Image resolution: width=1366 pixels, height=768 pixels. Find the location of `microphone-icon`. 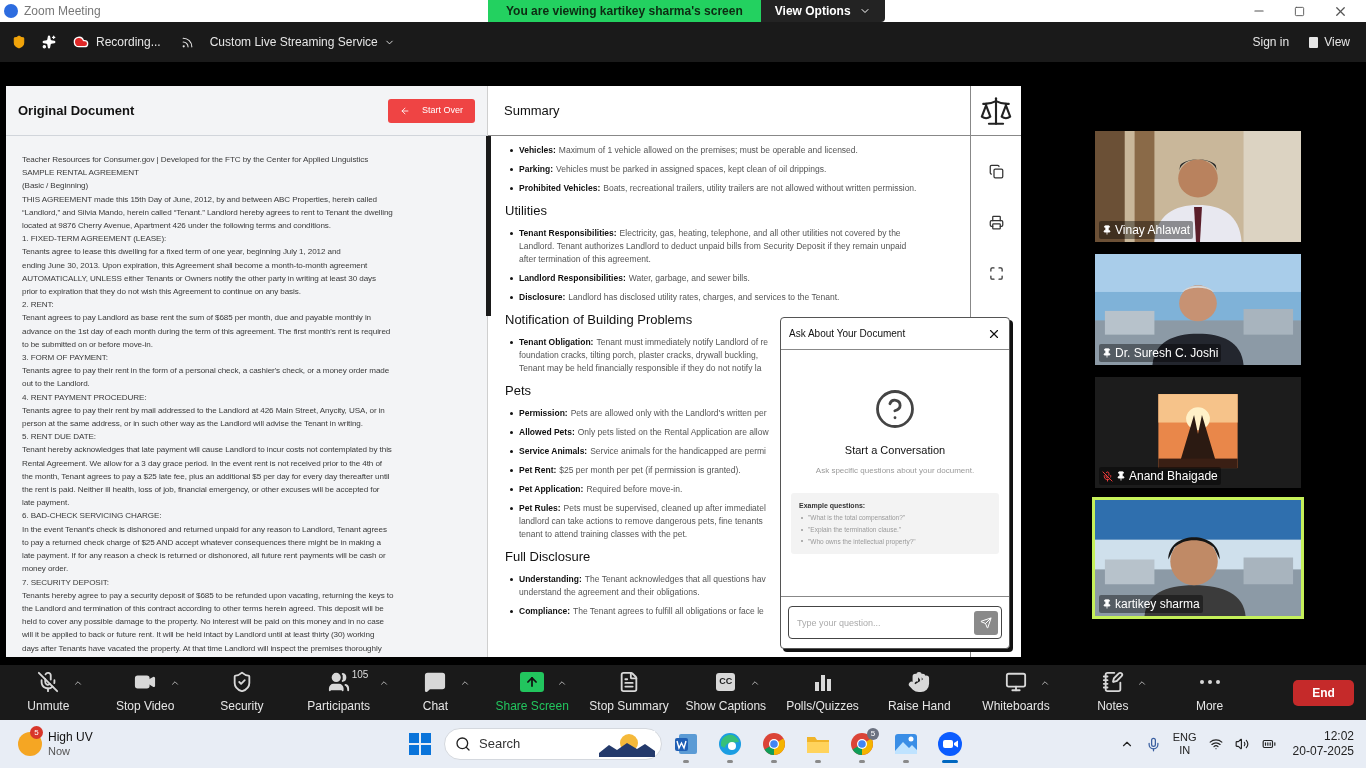

microphone-icon is located at coordinates (1153, 744).